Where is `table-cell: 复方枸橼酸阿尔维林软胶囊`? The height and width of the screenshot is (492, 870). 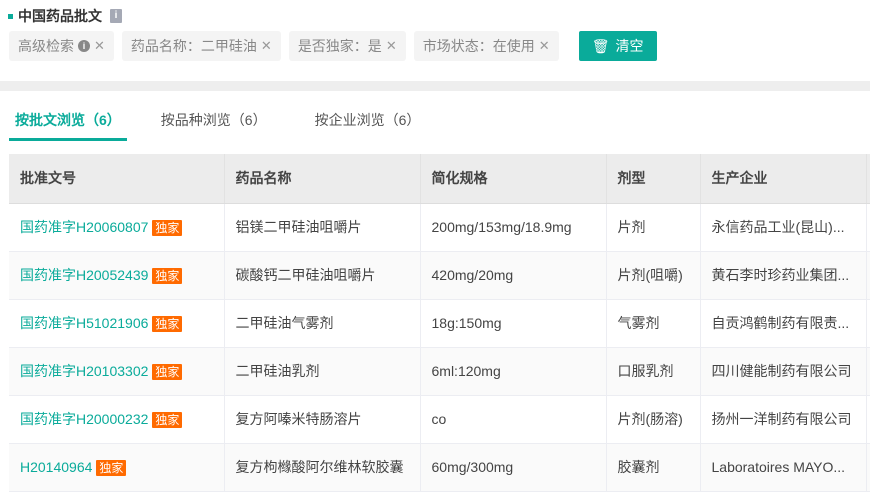 table-cell: 复方枸橼酸阿尔维林软胶囊 is located at coordinates (322, 467).